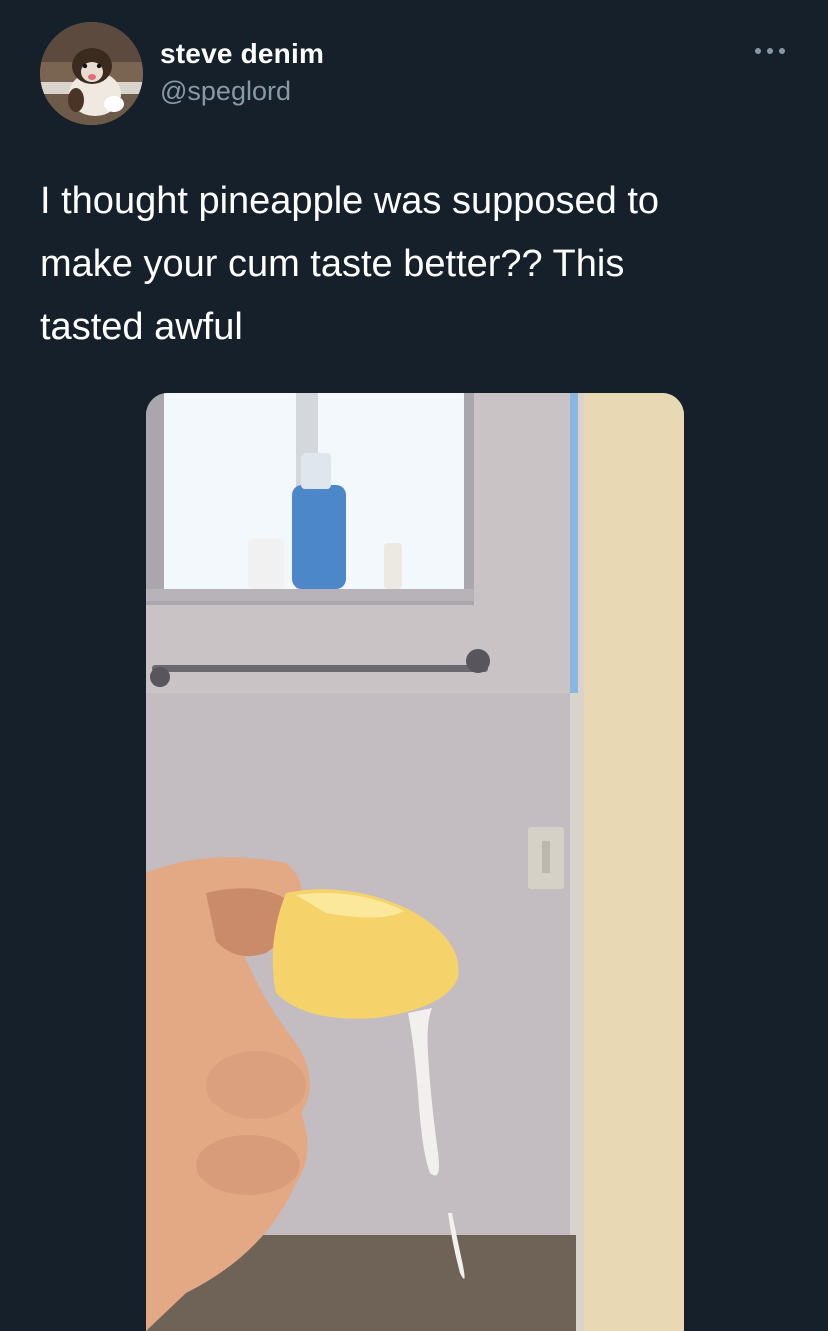 Image resolution: width=828 pixels, height=1331 pixels. What do you see at coordinates (770, 51) in the screenshot?
I see `more-options-icon` at bounding box center [770, 51].